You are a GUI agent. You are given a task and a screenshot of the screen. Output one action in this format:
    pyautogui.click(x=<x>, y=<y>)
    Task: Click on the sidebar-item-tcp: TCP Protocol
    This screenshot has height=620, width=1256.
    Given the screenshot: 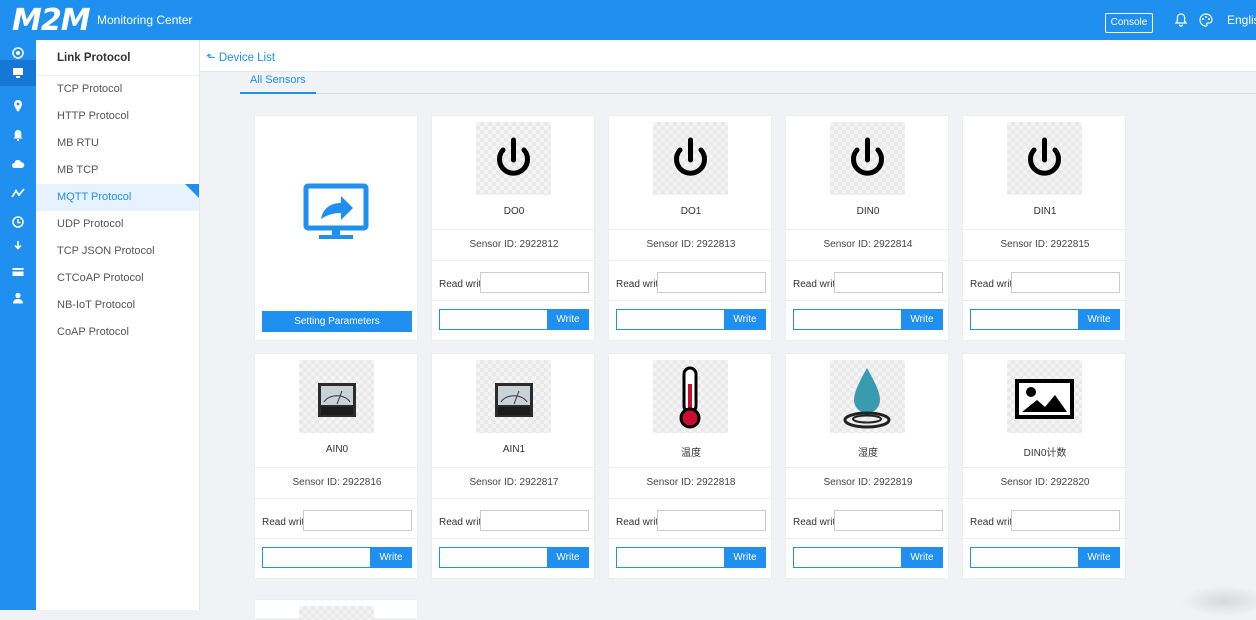 What is the action you would take?
    pyautogui.click(x=117, y=89)
    